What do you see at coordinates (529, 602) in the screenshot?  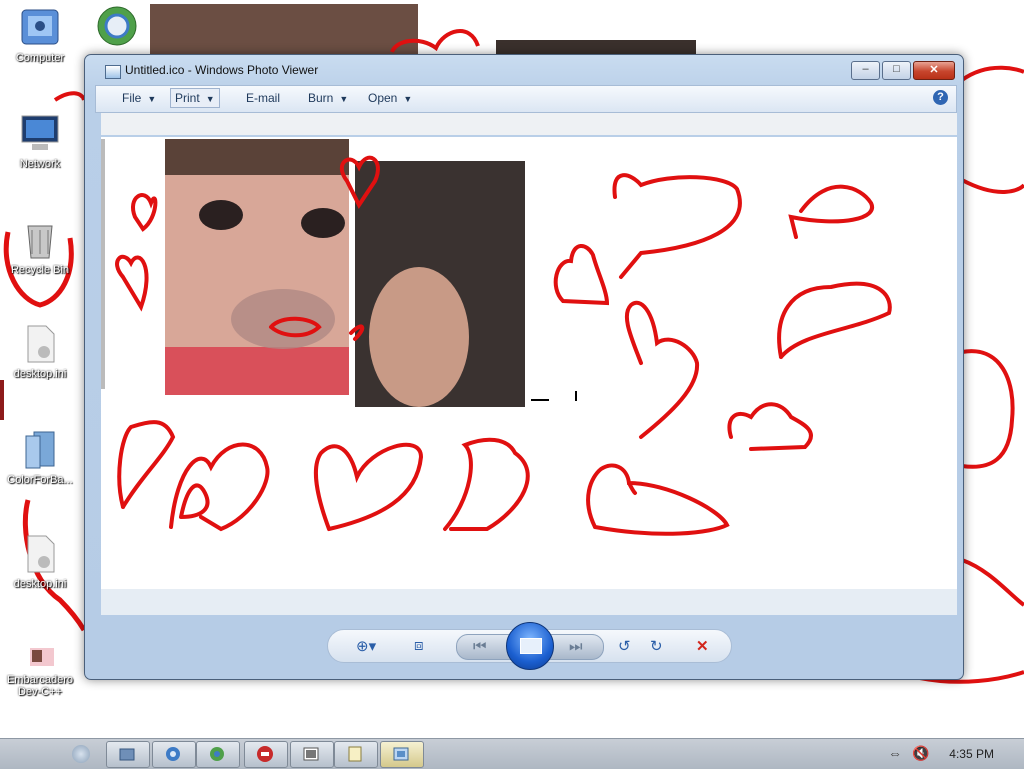 I see `status-strip` at bounding box center [529, 602].